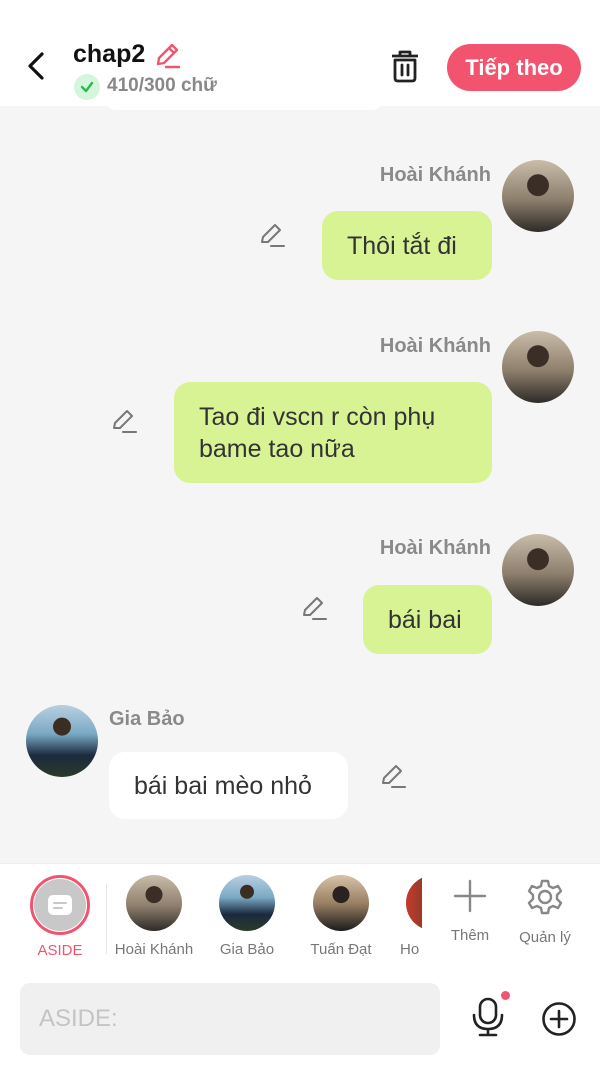 The image size is (600, 1067). What do you see at coordinates (559, 1019) in the screenshot?
I see `plus-circle-icon` at bounding box center [559, 1019].